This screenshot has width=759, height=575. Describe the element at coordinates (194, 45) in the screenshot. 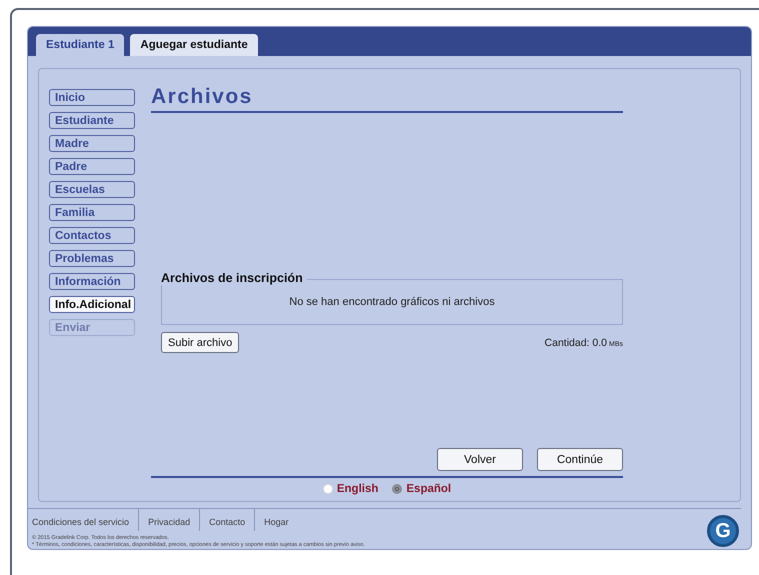

I see `tab: Aguegar estudiante` at that location.